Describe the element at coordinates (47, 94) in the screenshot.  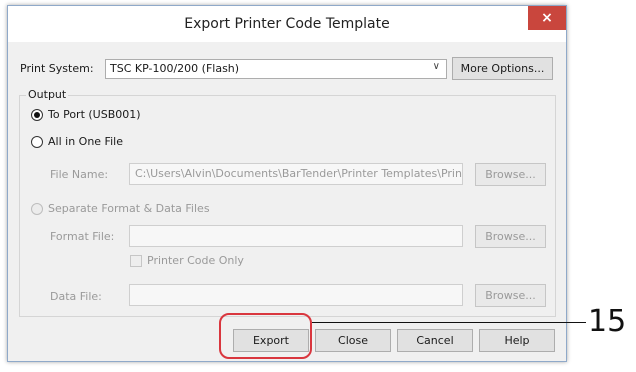
I see `output-group-label: Output` at that location.